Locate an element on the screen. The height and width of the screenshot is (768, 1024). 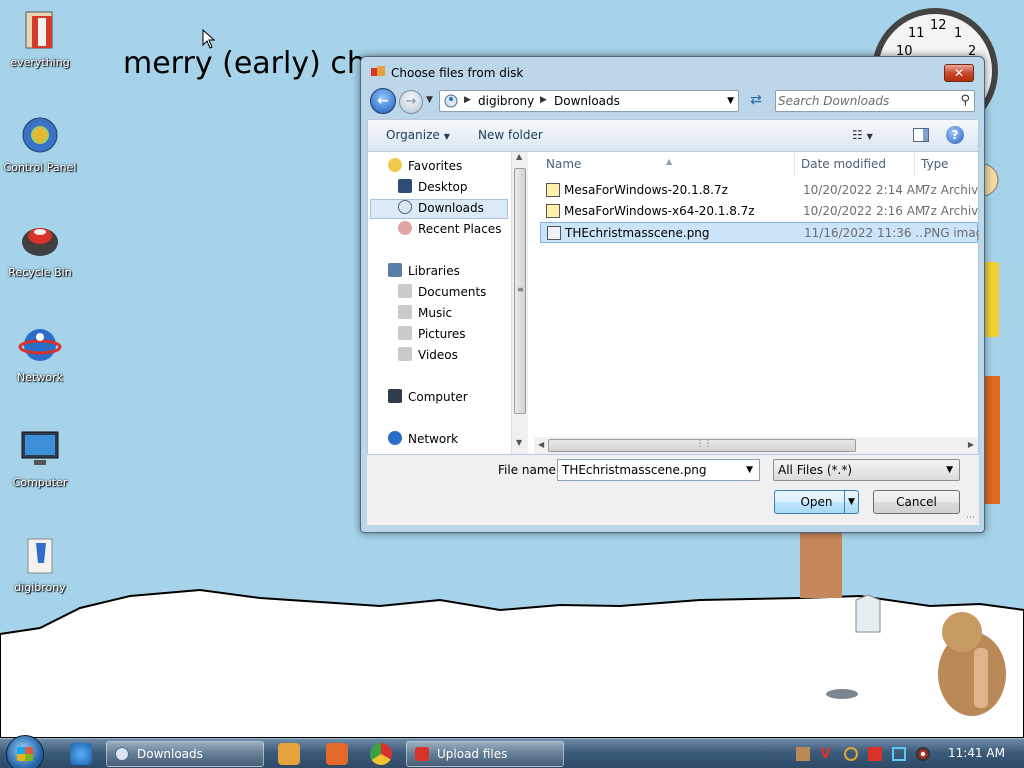
control-panel-icon is located at coordinates (40, 135).